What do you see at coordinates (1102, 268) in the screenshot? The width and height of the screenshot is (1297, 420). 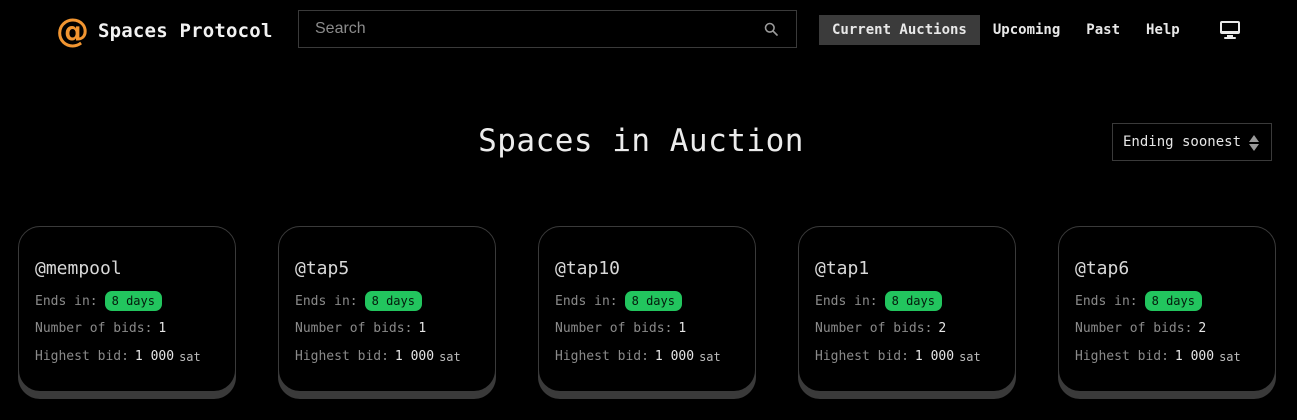 I see `space-name: @tap6` at bounding box center [1102, 268].